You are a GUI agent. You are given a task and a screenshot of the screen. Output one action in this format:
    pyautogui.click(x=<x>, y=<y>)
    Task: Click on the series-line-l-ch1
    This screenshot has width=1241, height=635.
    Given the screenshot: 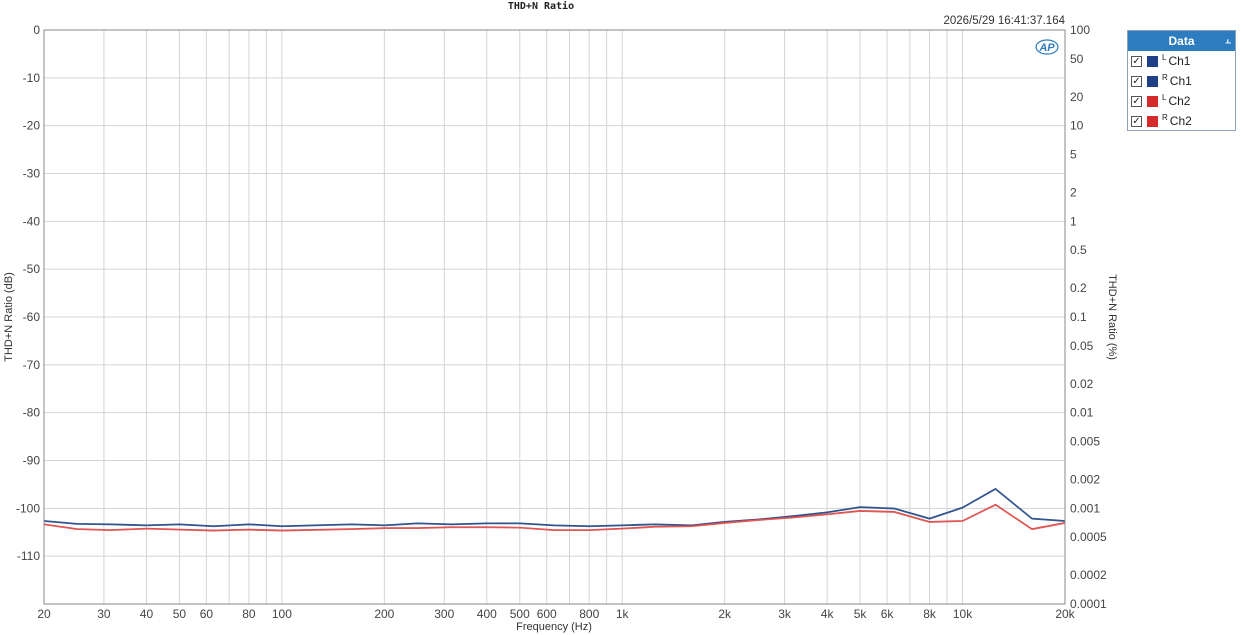 What is the action you would take?
    pyautogui.click(x=554, y=507)
    